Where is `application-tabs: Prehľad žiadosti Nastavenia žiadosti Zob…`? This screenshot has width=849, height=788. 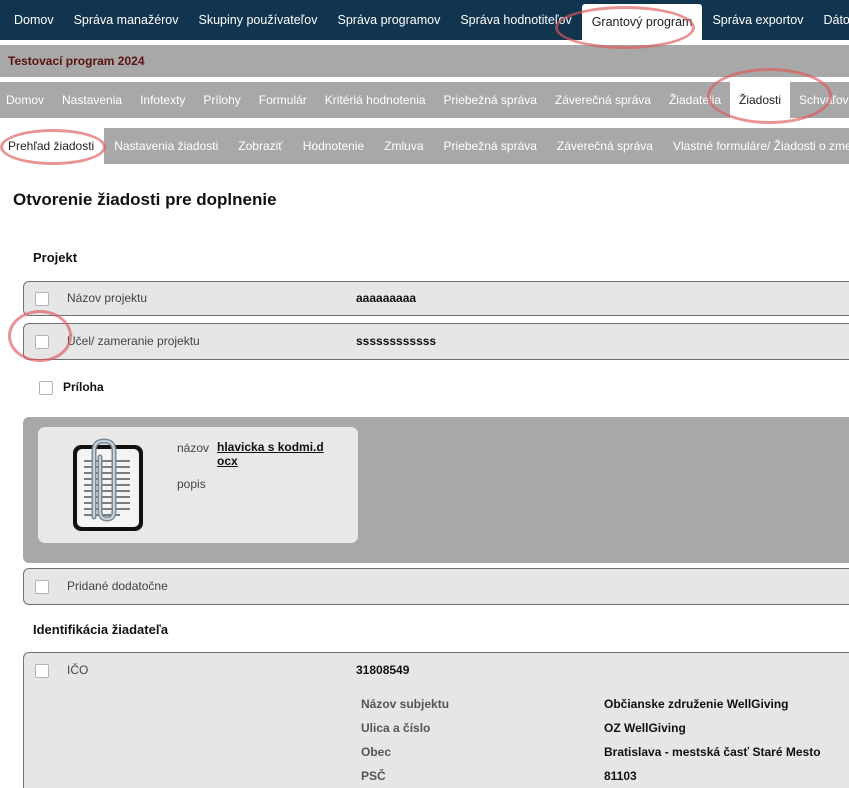
application-tabs: Prehľad žiadosti Nastavenia žiadosti Zob… is located at coordinates (424, 146).